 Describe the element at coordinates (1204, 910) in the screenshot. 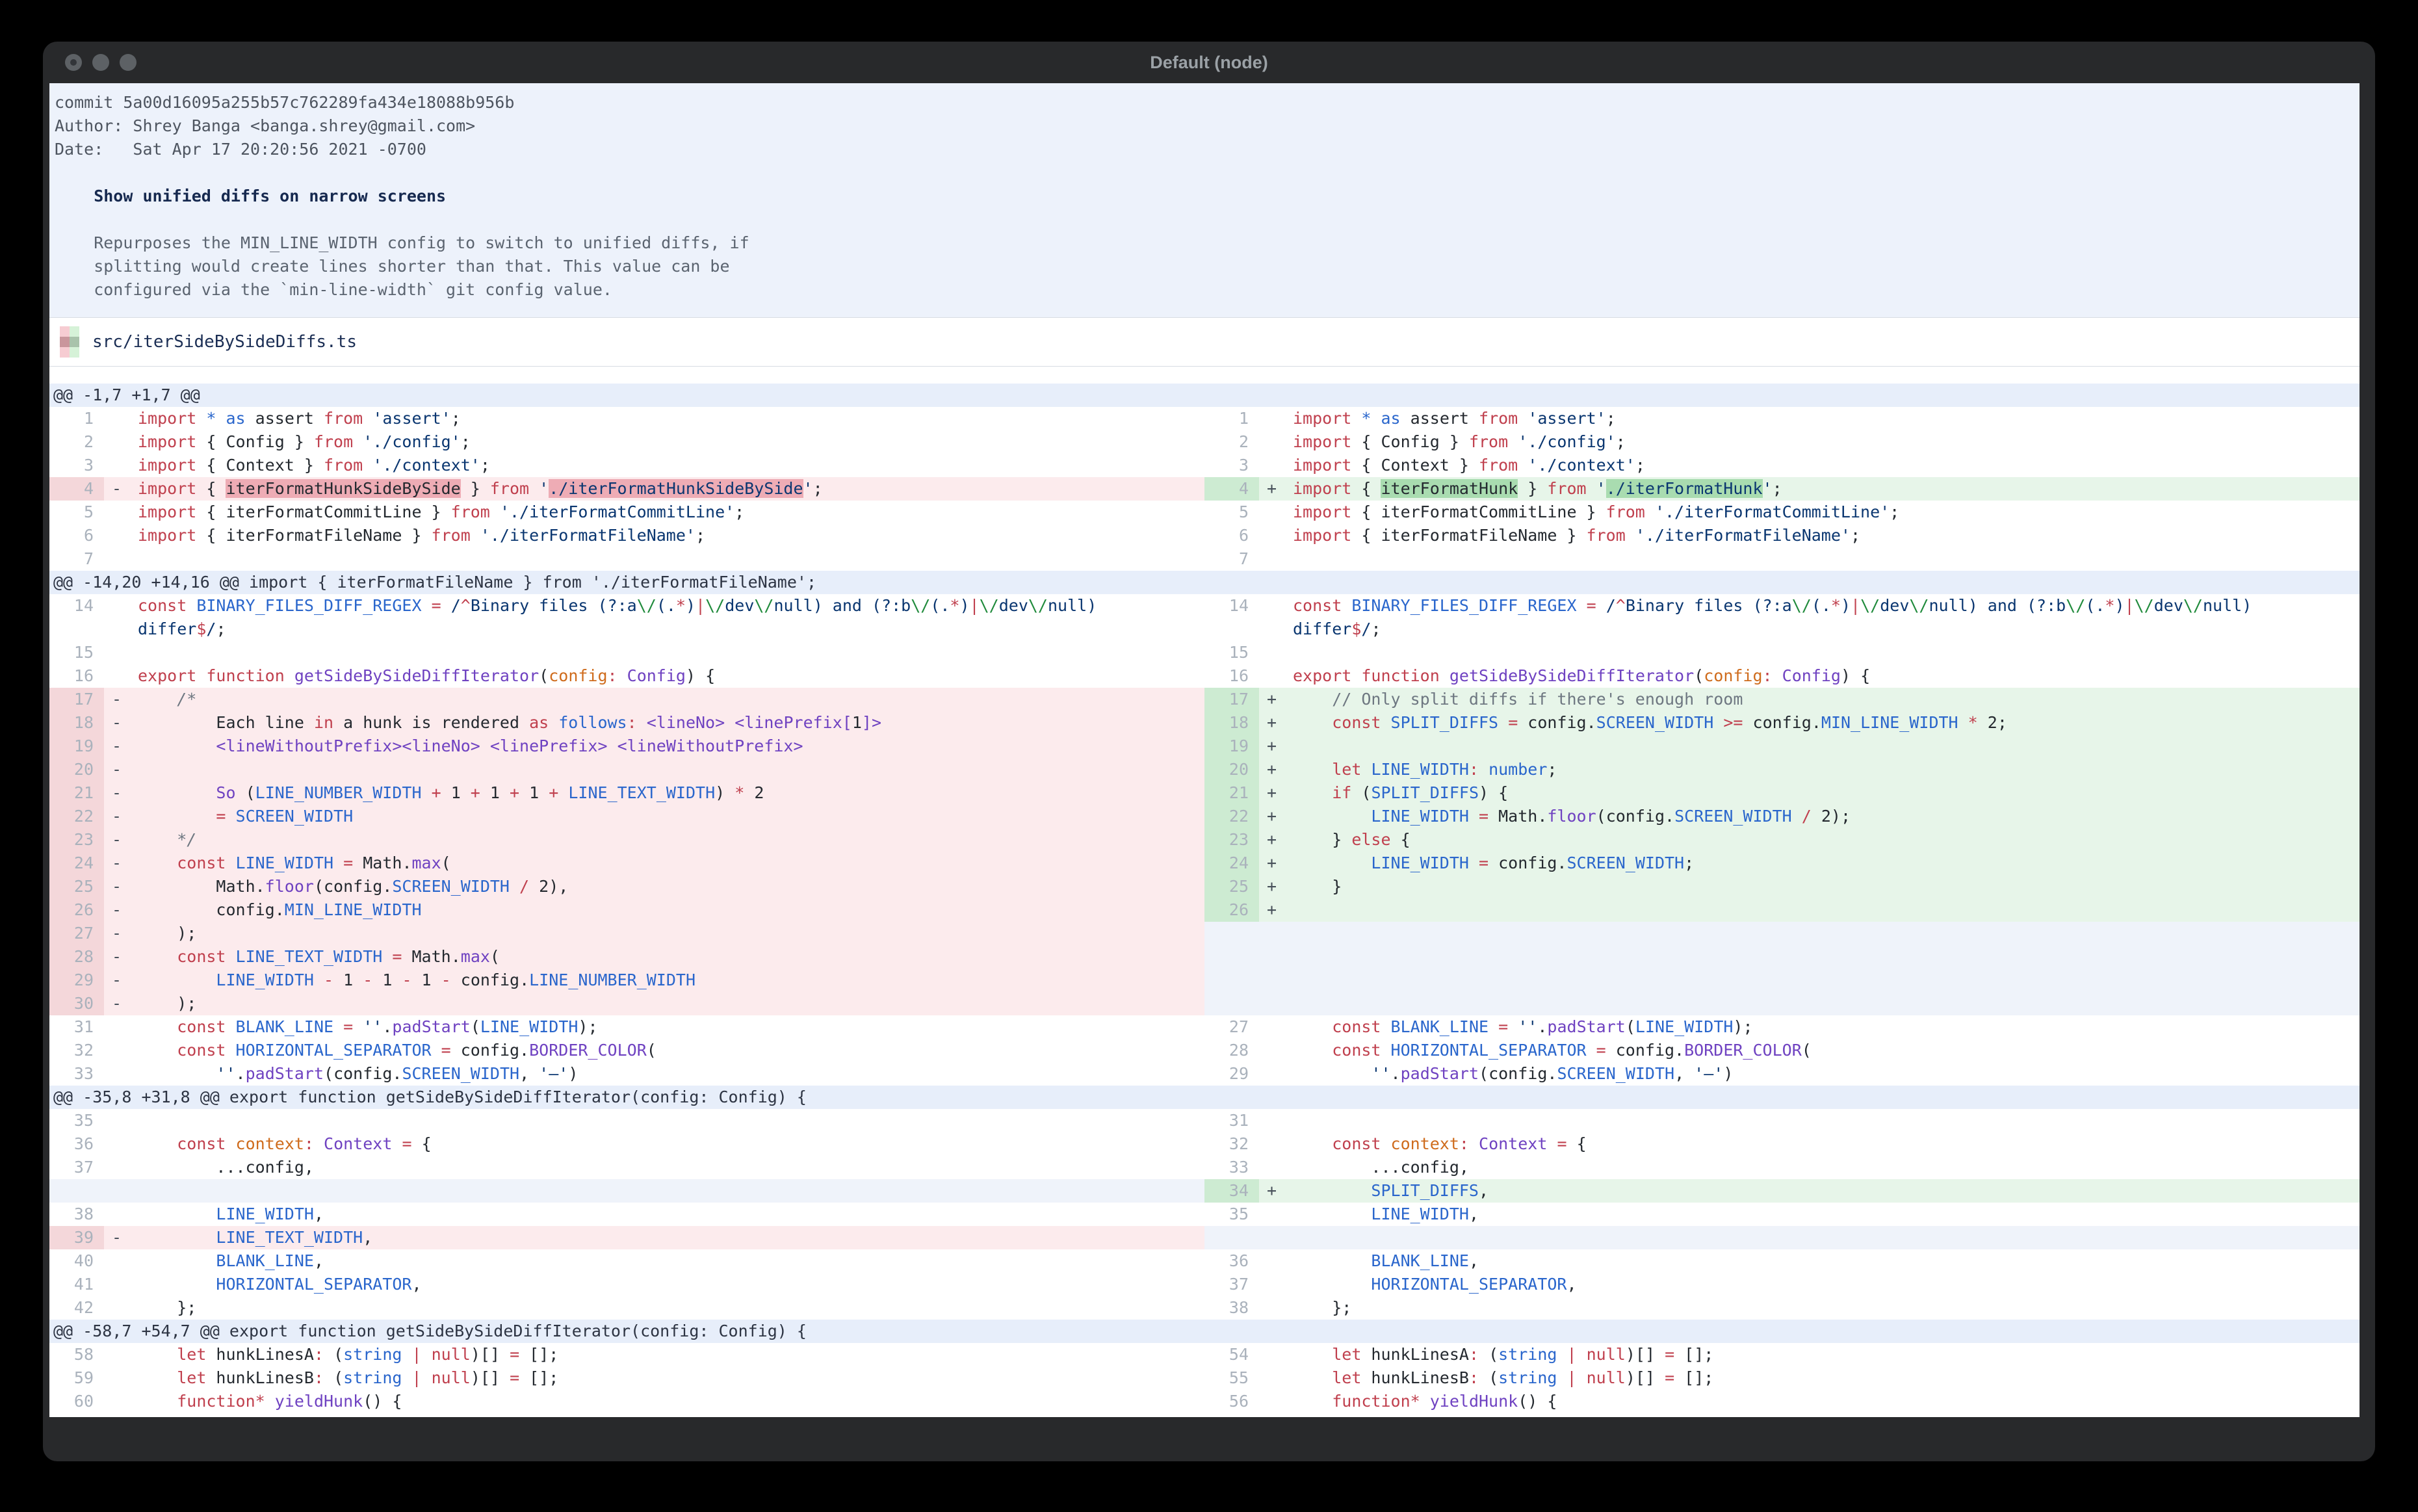

I see `diff-row-pair: 26- config.MIN_LINE_WIDTH 26 +` at that location.